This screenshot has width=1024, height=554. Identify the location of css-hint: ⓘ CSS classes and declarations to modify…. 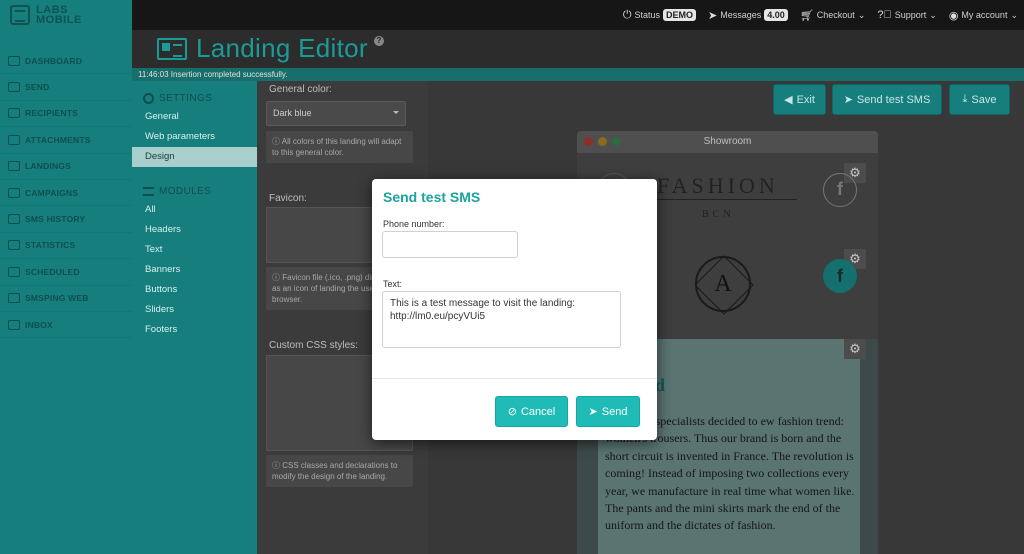
(339, 471).